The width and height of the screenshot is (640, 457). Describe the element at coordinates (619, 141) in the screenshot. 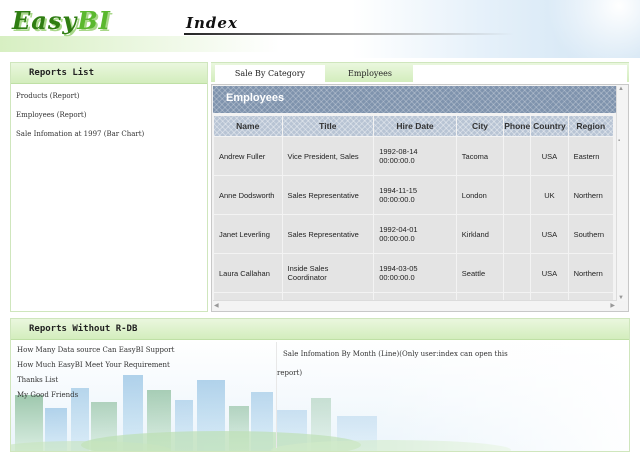

I see `scroll-thumb: ▪` at that location.